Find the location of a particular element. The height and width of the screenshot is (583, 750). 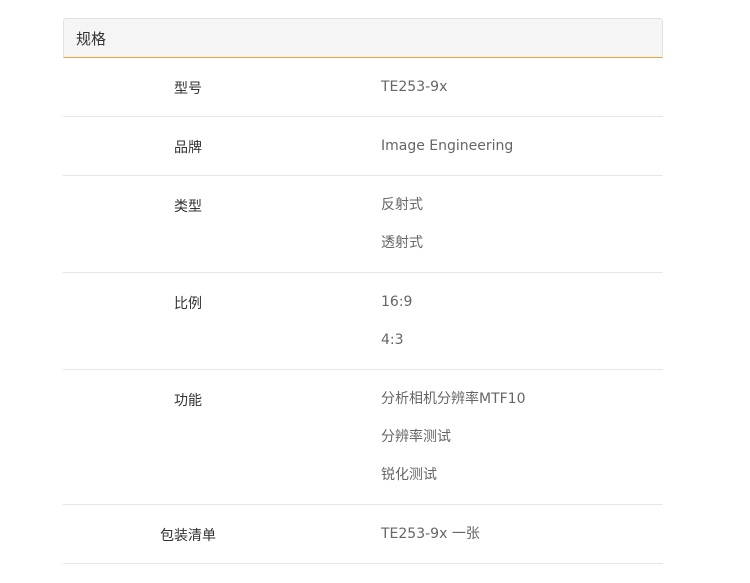

spec-row-package: 包装清单 TE253-9x 一张 is located at coordinates (363, 534).